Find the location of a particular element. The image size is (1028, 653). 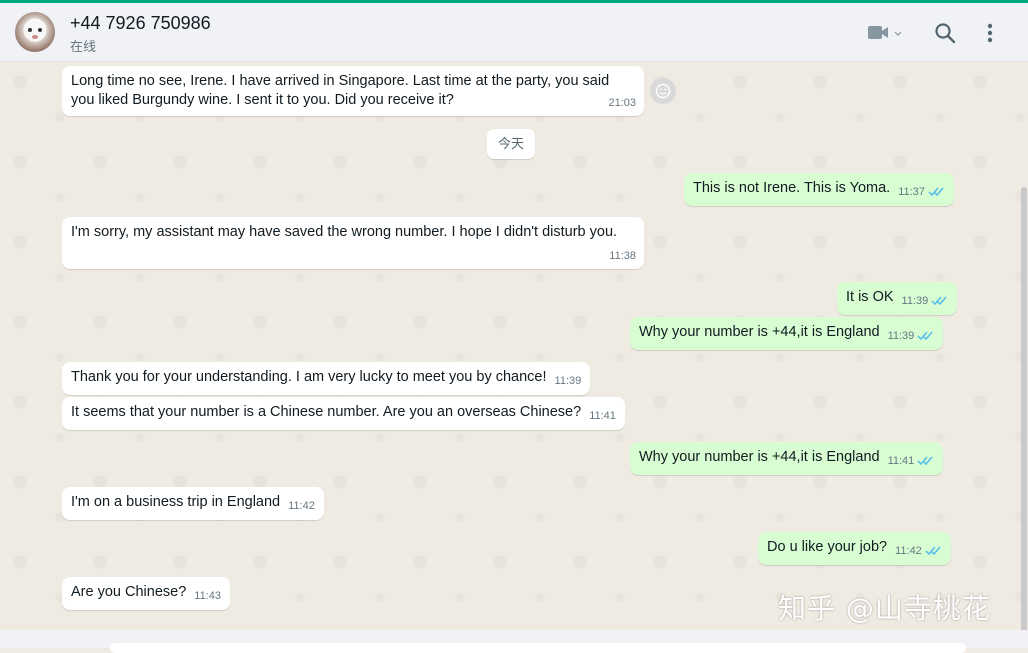

reaction-button is located at coordinates (663, 91).